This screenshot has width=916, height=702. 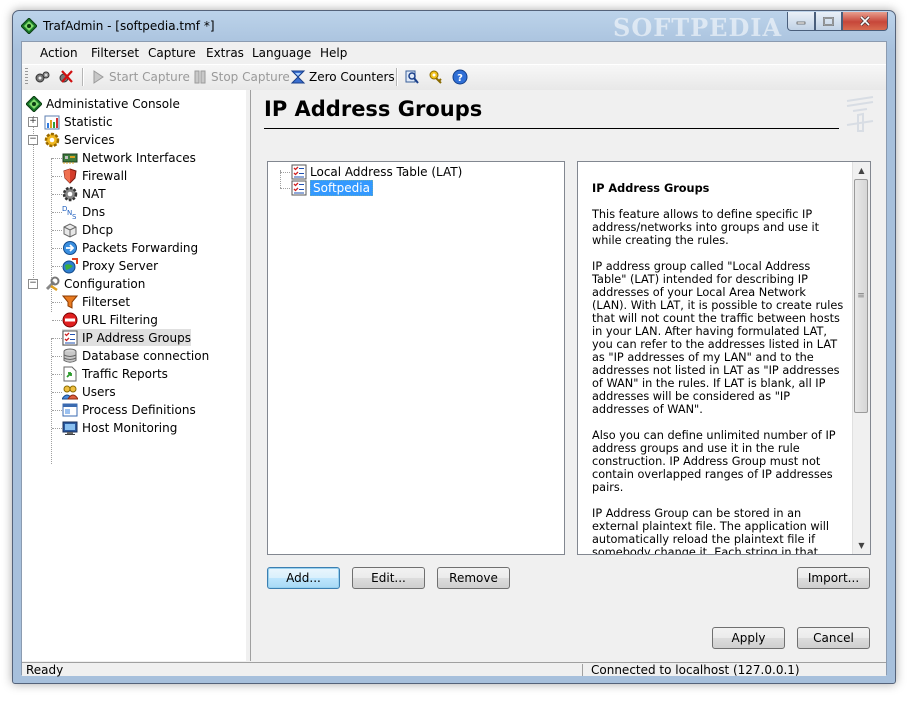 I want to click on zero-counters-button: Zero Counters, so click(x=342, y=77).